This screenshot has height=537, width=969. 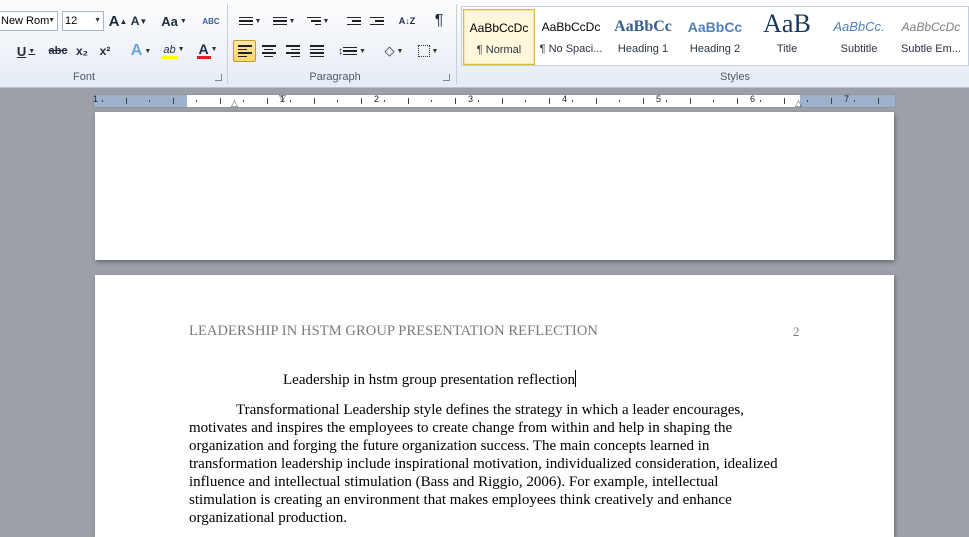 I want to click on line-spacing-lines, so click(x=350, y=51).